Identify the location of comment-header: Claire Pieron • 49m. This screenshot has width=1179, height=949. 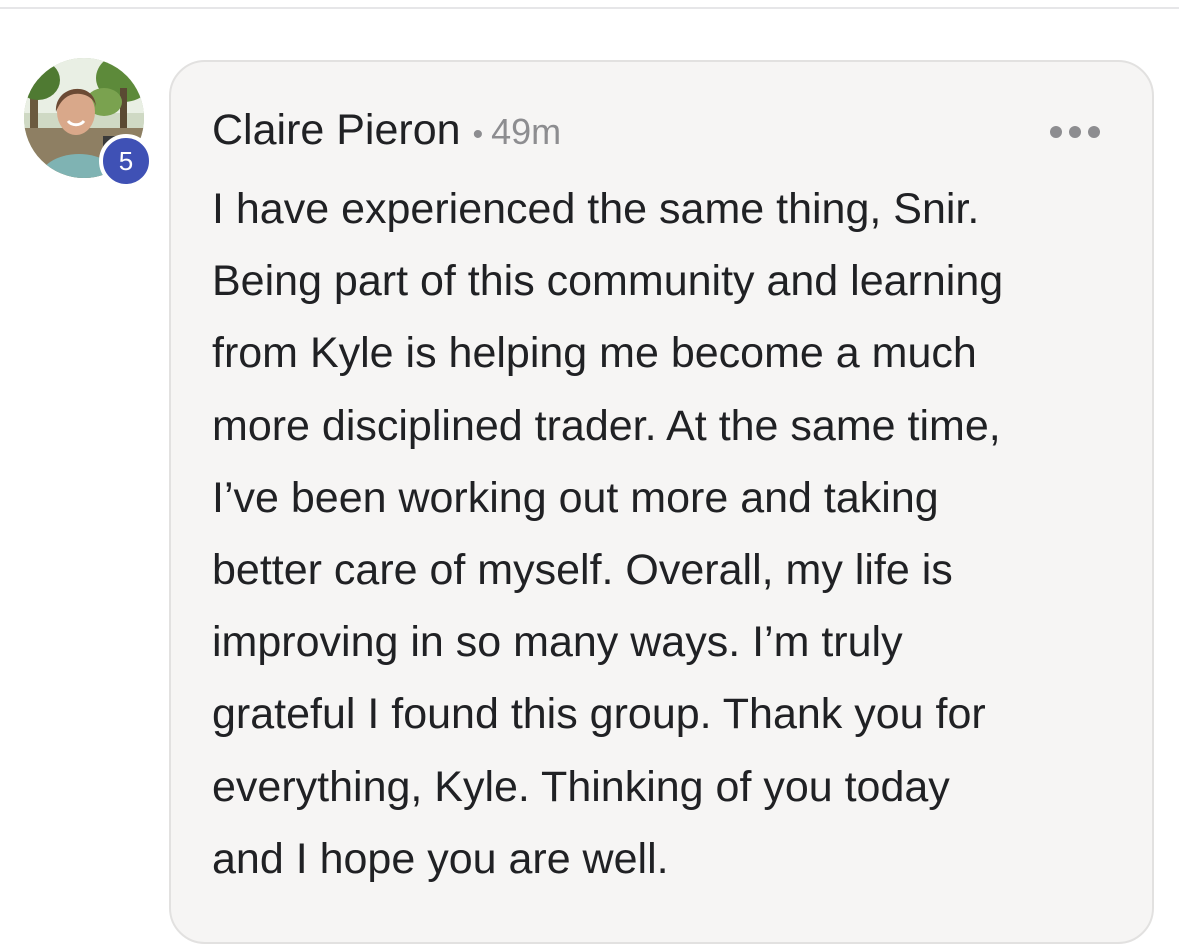
(386, 132).